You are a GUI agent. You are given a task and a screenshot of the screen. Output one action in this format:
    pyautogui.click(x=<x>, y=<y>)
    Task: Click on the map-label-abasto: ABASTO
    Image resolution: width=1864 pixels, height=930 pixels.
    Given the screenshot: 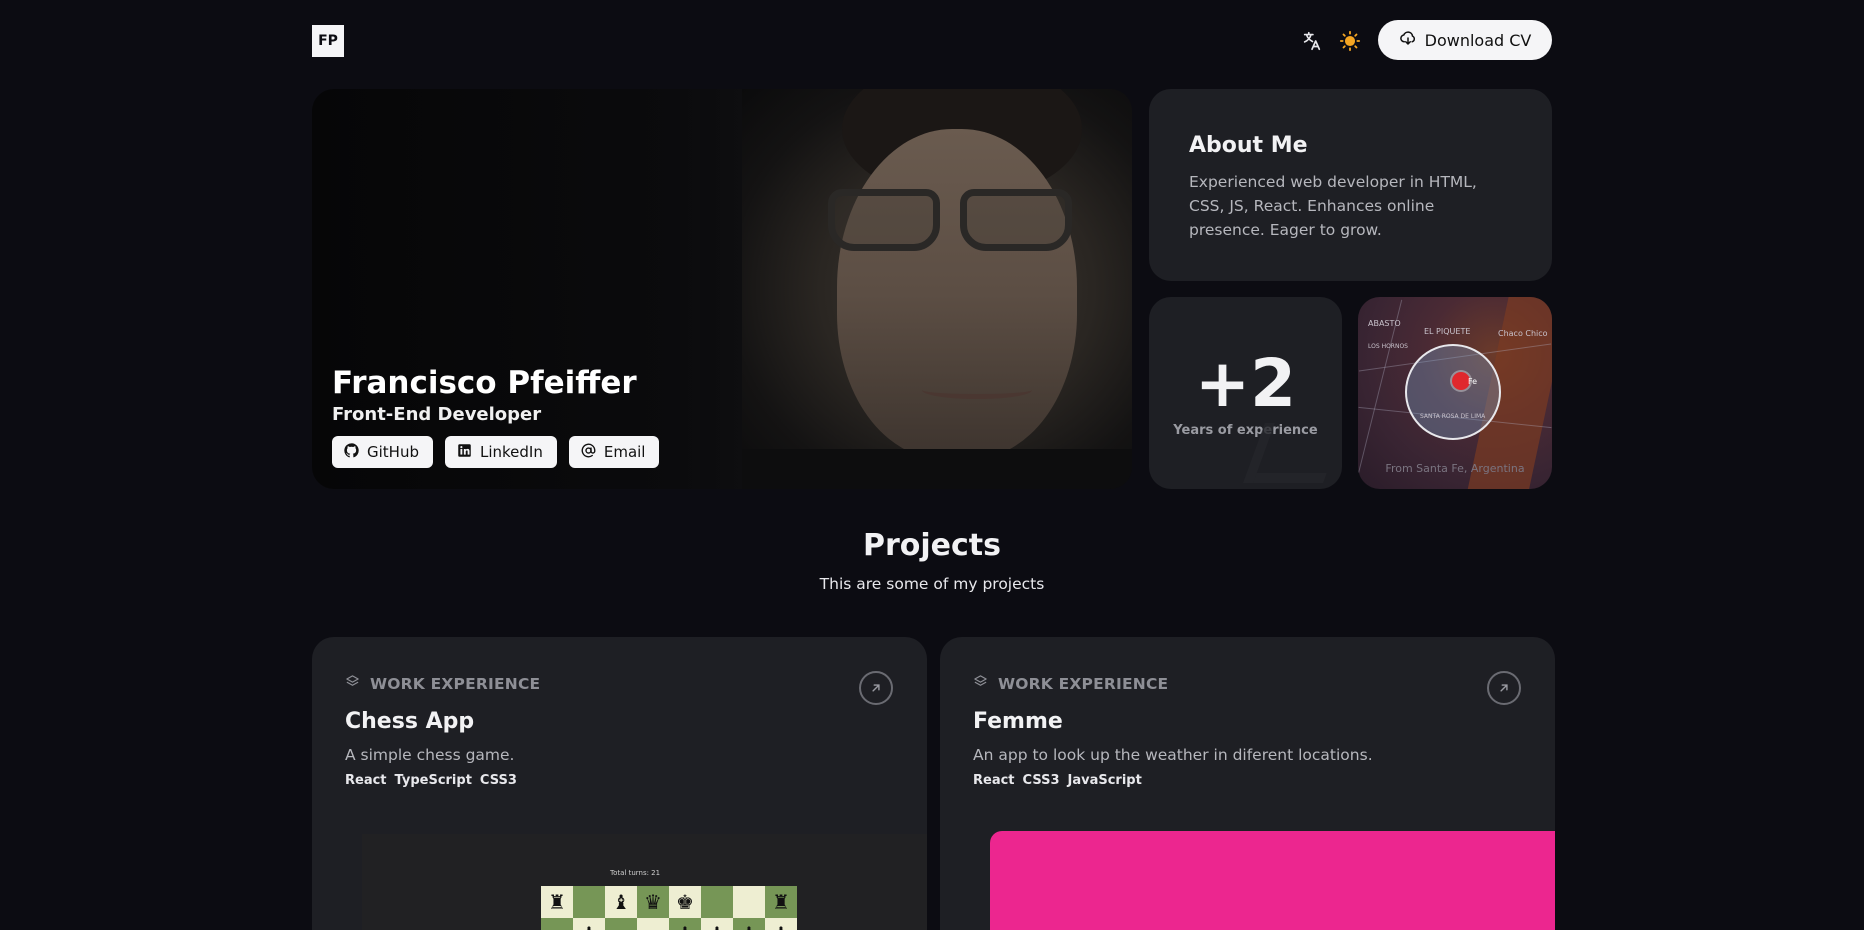 What is the action you would take?
    pyautogui.click(x=1384, y=323)
    